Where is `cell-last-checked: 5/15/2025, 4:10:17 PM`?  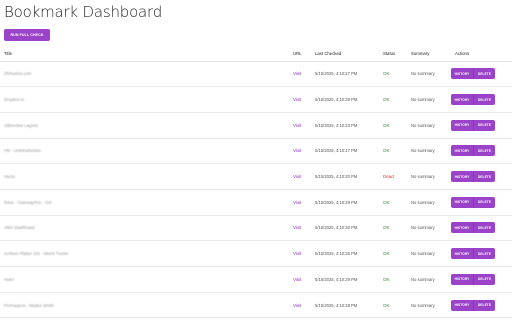
cell-last-checked: 5/15/2025, 4:10:17 PM is located at coordinates (345, 151).